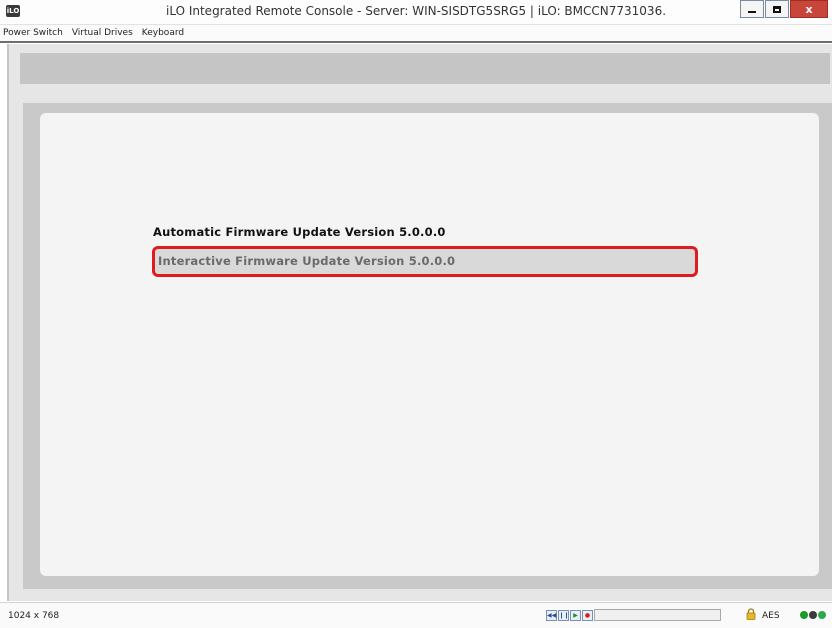 The image size is (832, 628). What do you see at coordinates (551, 615) in the screenshot?
I see `rewind-icon: ◀◀` at bounding box center [551, 615].